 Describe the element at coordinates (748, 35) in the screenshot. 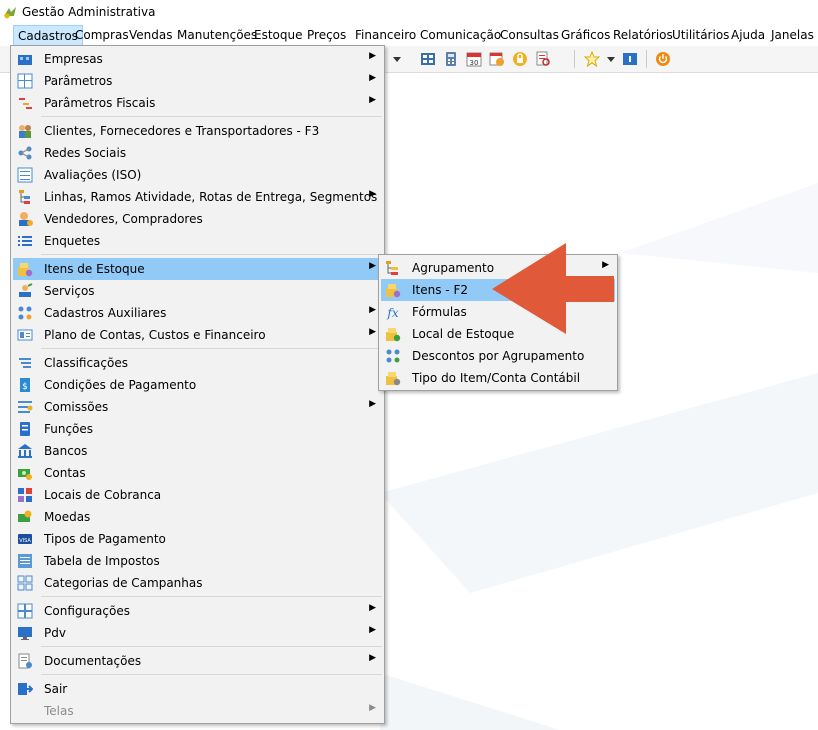

I see `menu-ajuda: Ajuda` at that location.